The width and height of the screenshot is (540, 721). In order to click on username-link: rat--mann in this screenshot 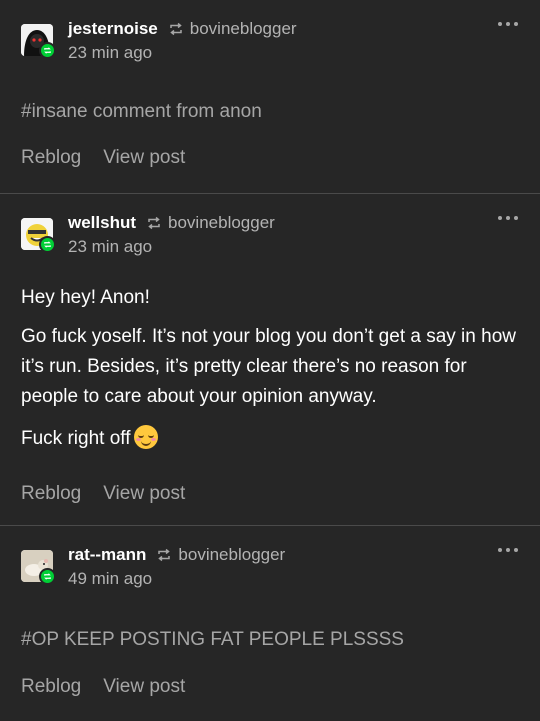, I will do `click(107, 555)`.